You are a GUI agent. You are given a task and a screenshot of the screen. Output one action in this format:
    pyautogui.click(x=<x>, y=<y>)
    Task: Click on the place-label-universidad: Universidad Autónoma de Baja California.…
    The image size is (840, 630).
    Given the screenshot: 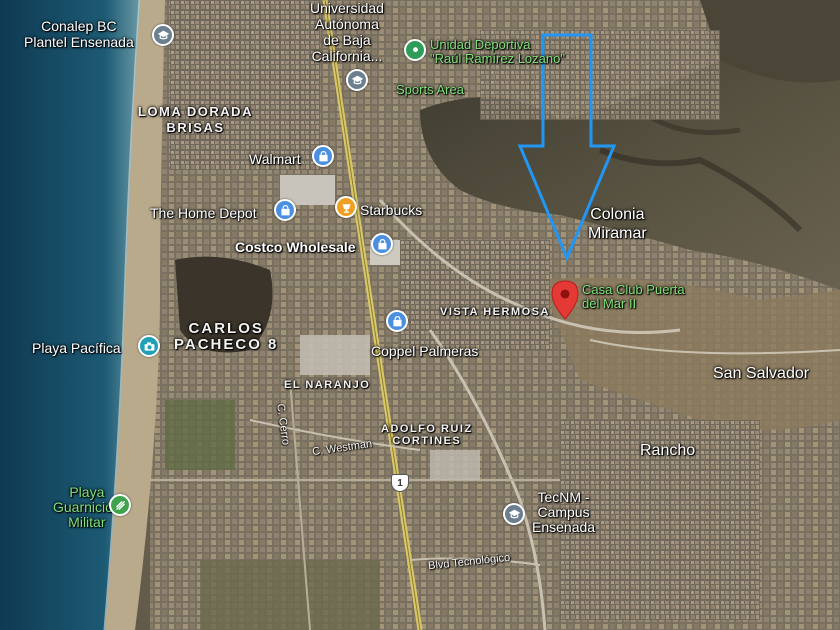 What is the action you would take?
    pyautogui.click(x=347, y=32)
    